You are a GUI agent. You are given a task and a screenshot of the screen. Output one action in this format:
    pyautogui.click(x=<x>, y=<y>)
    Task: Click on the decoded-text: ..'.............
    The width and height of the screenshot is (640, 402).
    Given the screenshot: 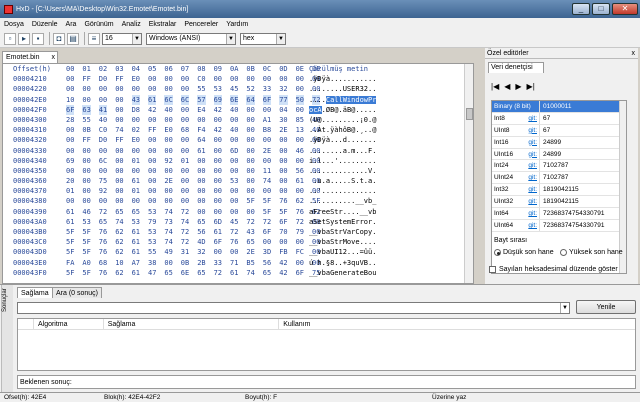 What is the action you would take?
    pyautogui.click(x=342, y=191)
    